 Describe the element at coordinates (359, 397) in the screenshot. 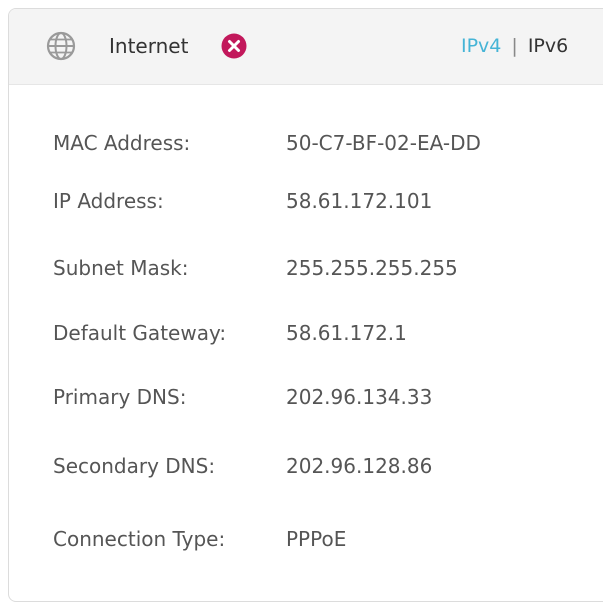

I see `detail-value: 202.96.134.33` at that location.